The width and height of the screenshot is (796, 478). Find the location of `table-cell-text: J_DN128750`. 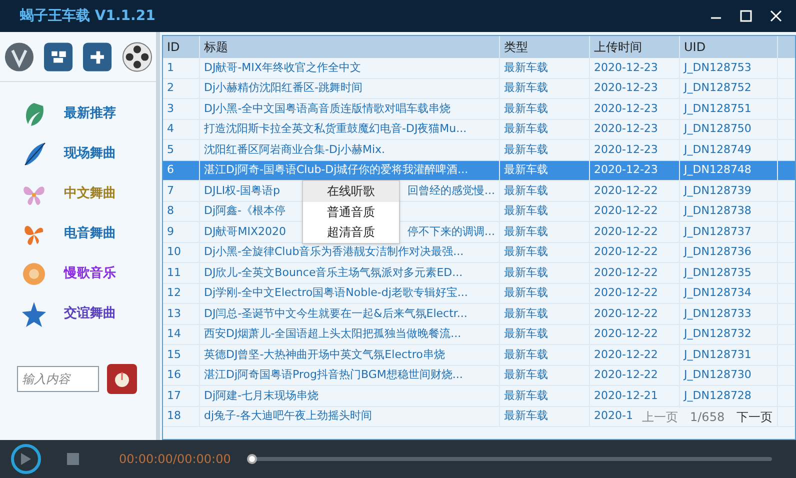

table-cell-text: J_DN128750 is located at coordinates (718, 129).